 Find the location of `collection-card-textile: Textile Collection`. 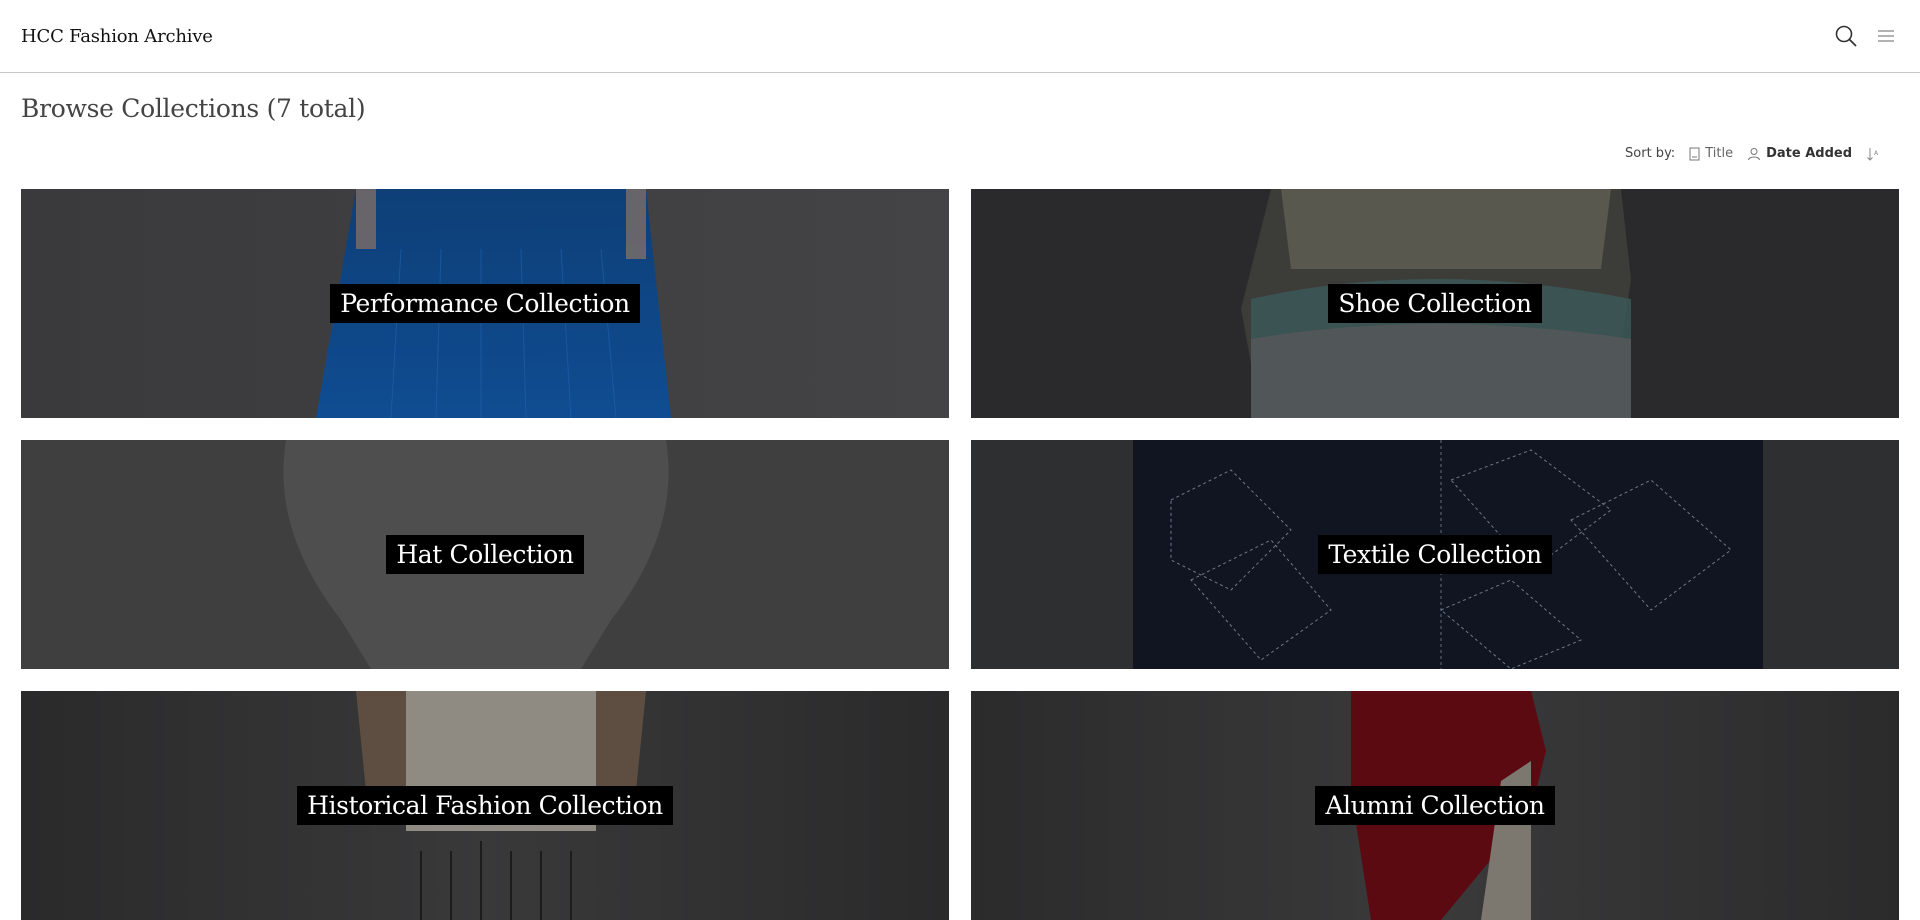

collection-card-textile: Textile Collection is located at coordinates (1435, 554).